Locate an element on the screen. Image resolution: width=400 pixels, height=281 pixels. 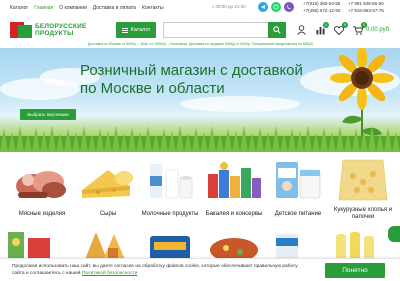
phones-right: +7 991 938-56-50 +7 916-863-57-75 is located at coordinates (366, 7).